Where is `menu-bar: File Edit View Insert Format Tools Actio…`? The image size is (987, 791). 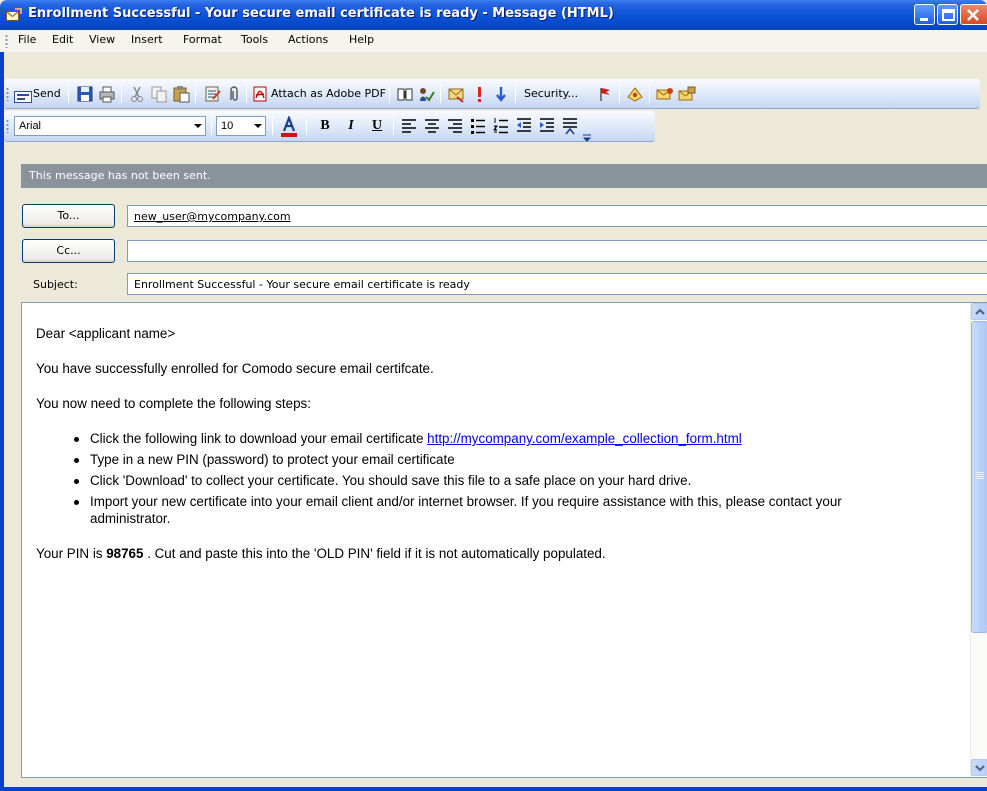 menu-bar: File Edit View Insert Format Tools Actio… is located at coordinates (493, 41).